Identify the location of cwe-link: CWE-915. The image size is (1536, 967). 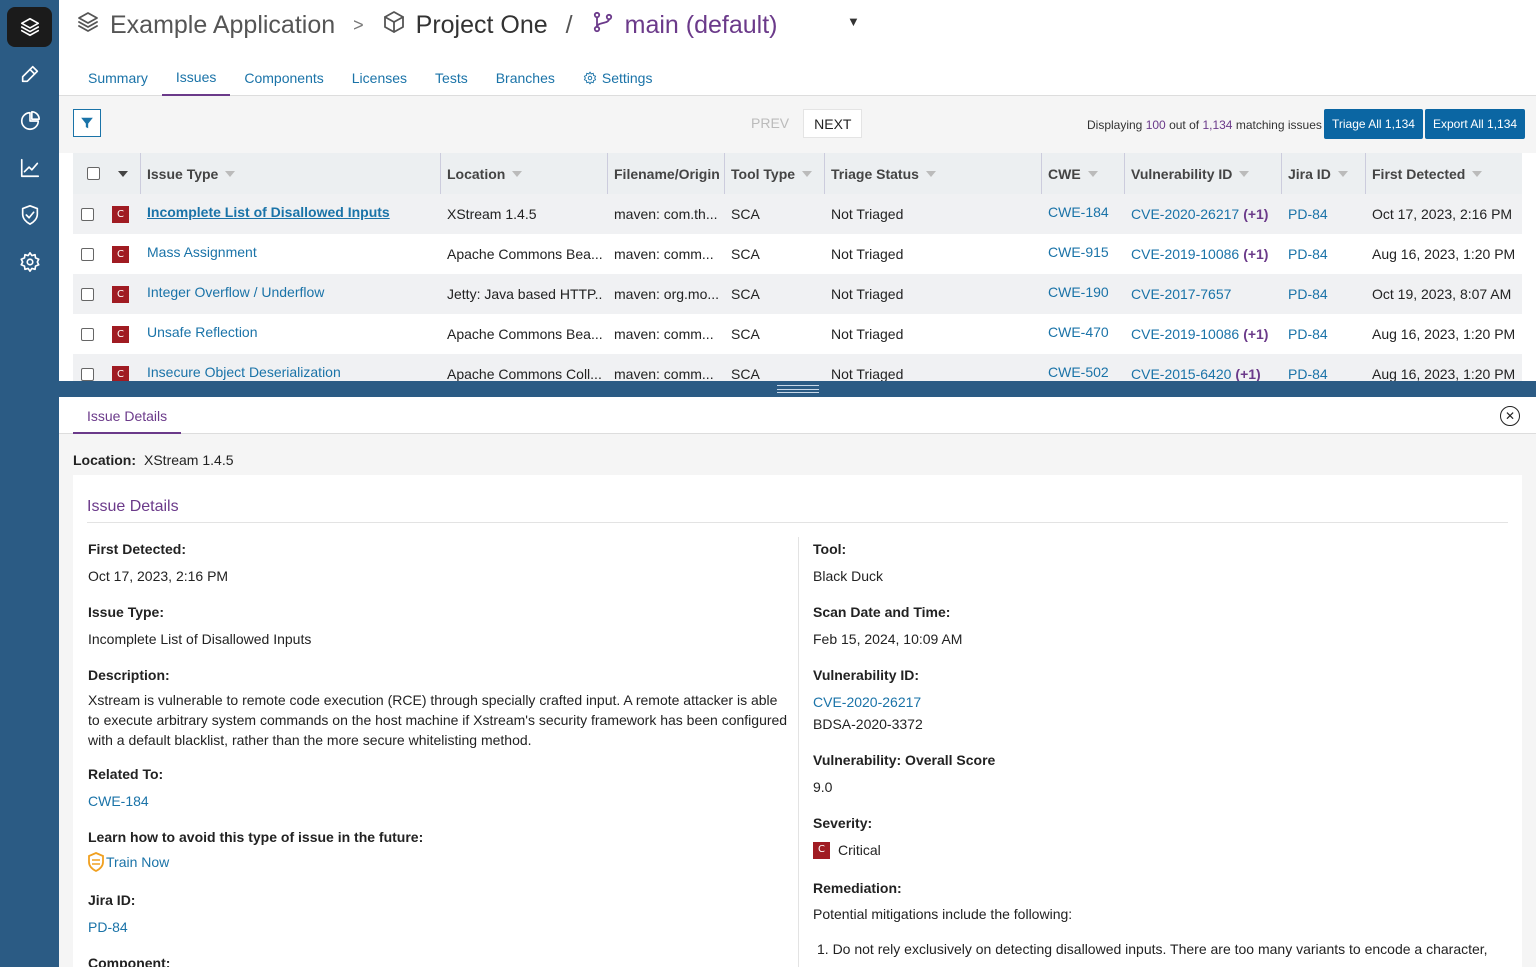
(1078, 252).